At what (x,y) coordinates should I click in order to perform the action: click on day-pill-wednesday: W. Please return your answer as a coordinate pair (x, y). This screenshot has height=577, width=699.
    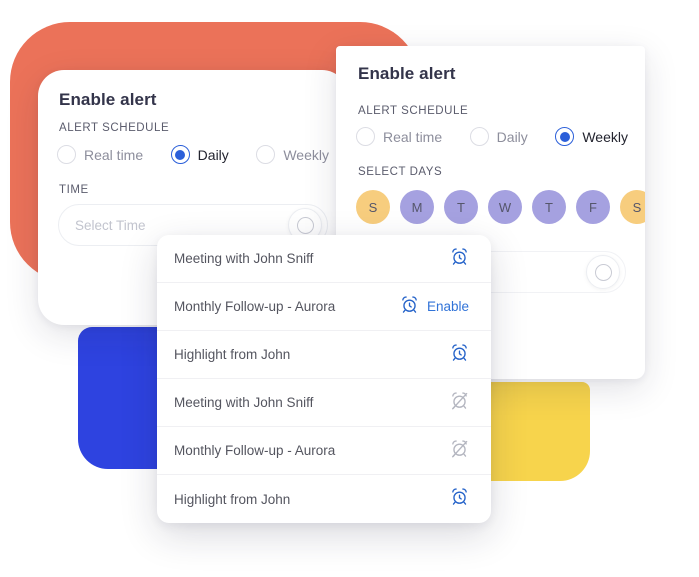
    Looking at the image, I should click on (505, 207).